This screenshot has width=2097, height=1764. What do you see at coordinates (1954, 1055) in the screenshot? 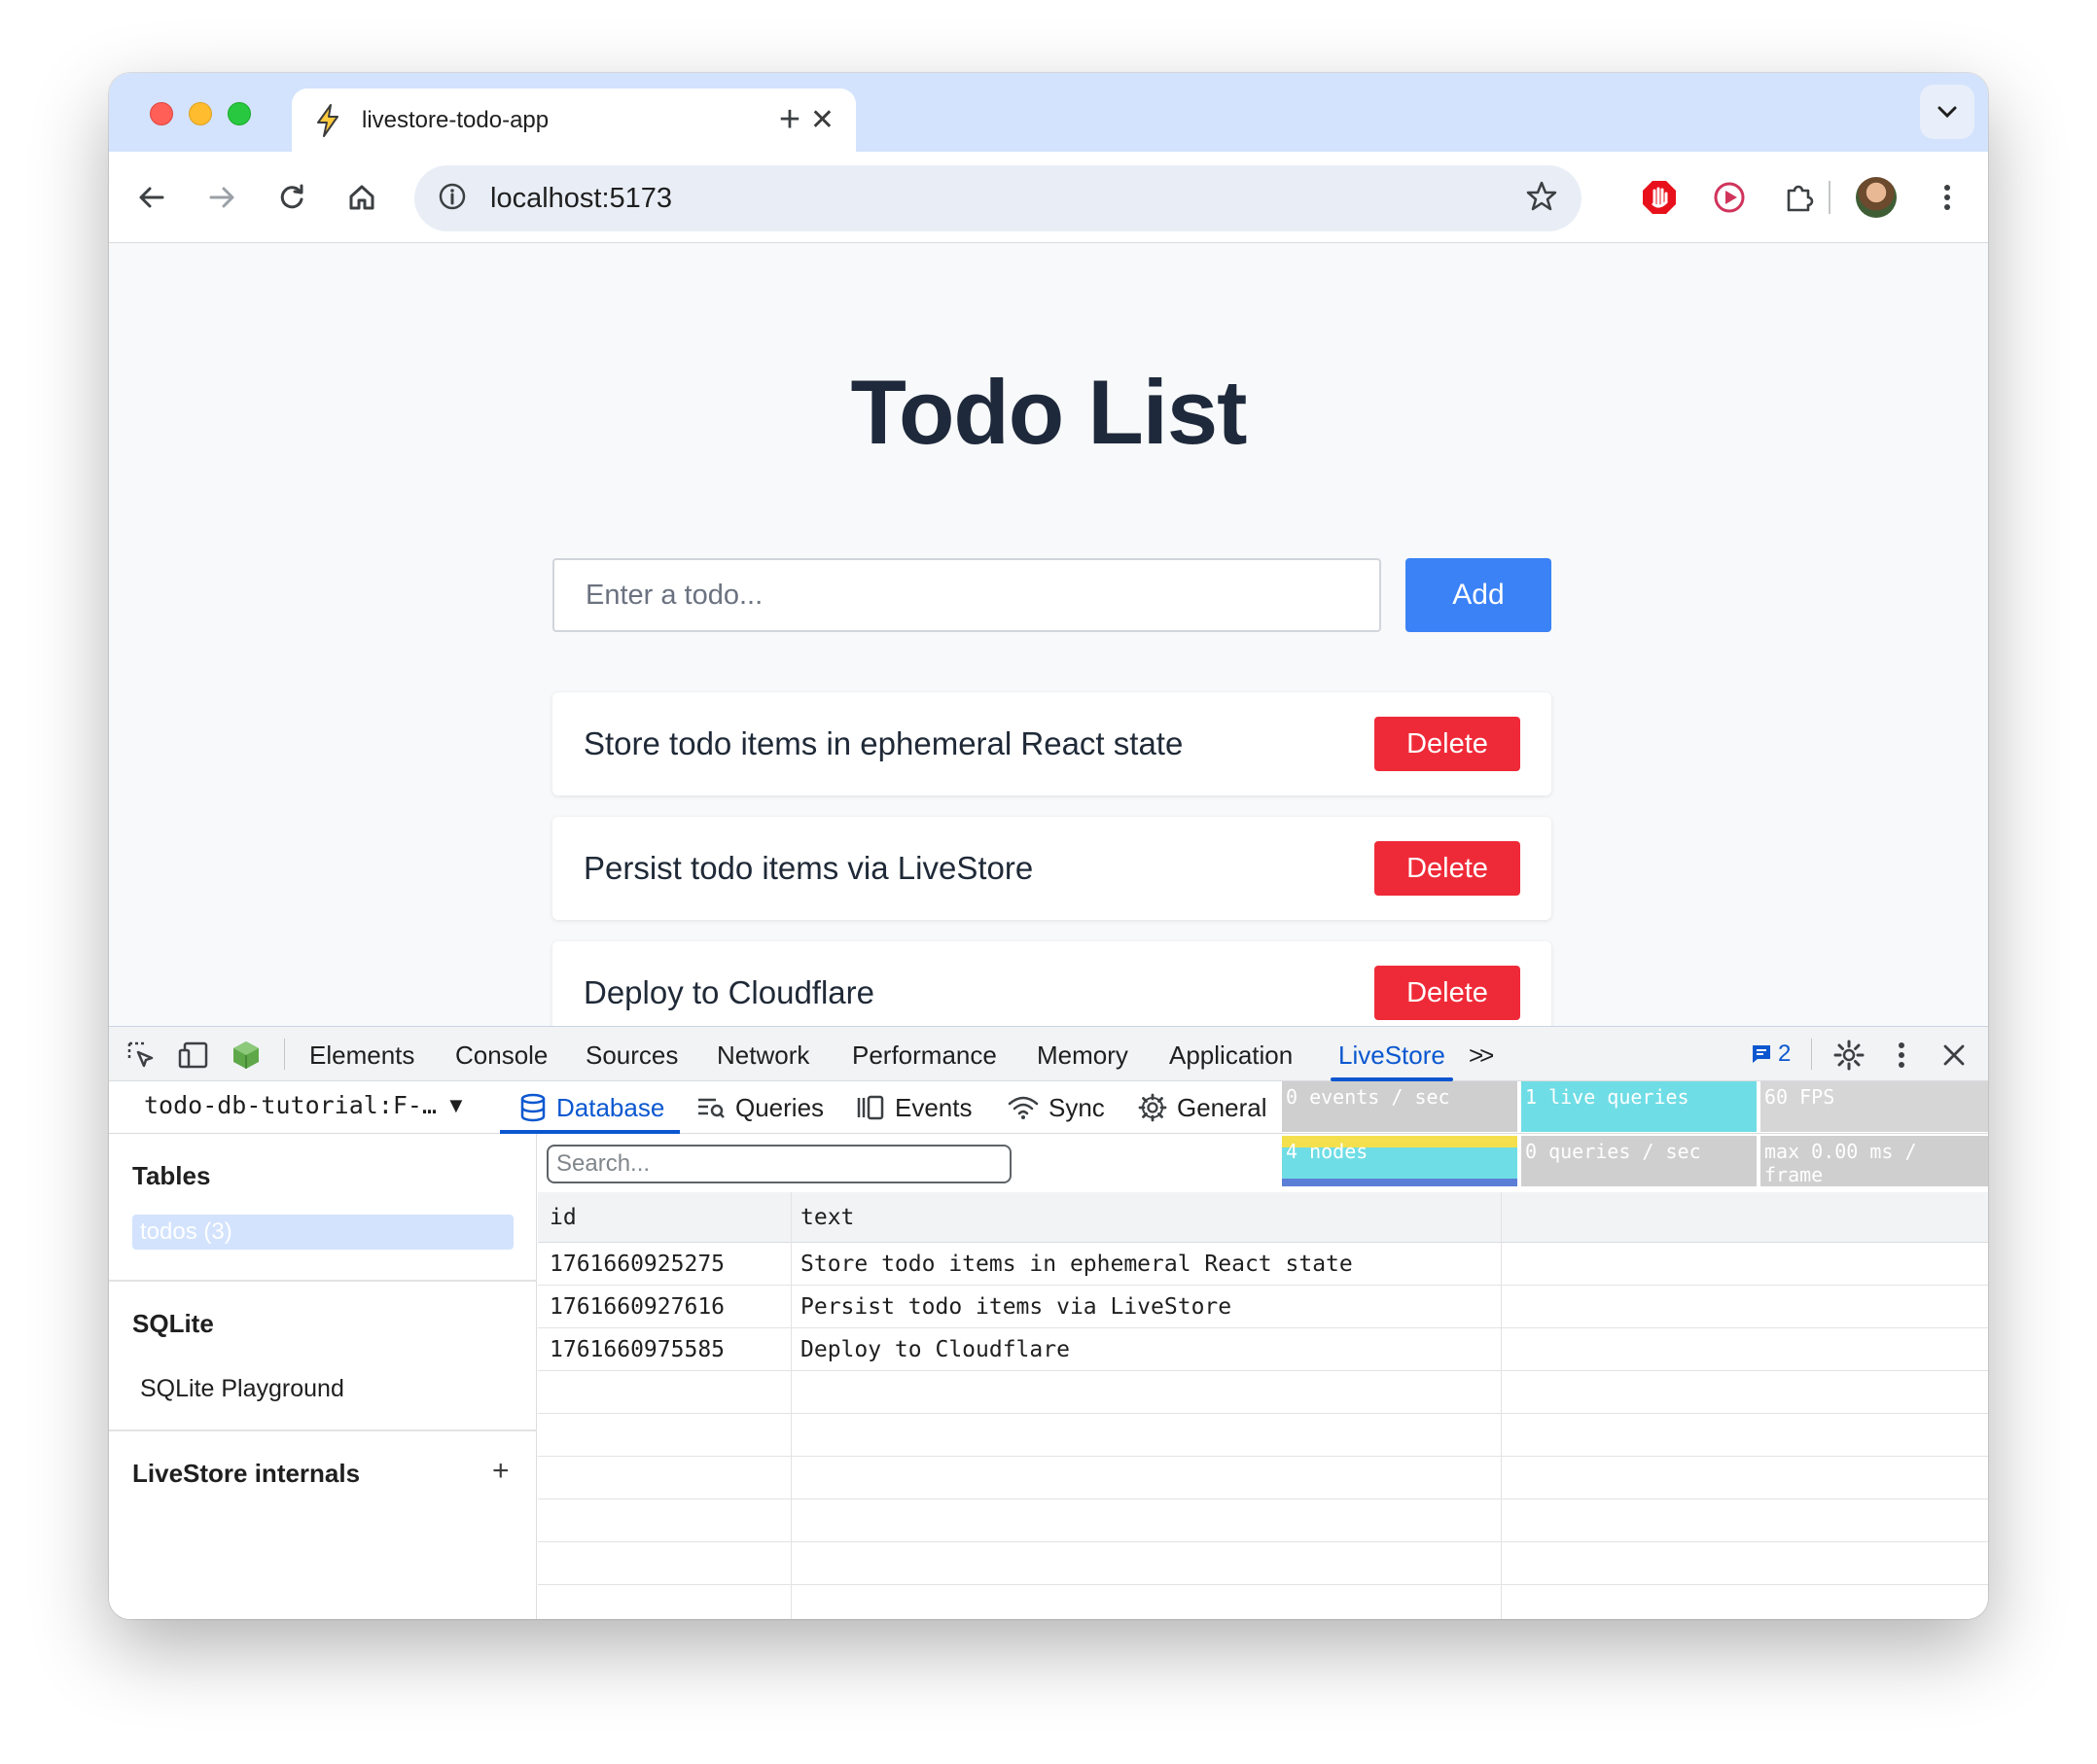
I see `close-devtools-icon` at bounding box center [1954, 1055].